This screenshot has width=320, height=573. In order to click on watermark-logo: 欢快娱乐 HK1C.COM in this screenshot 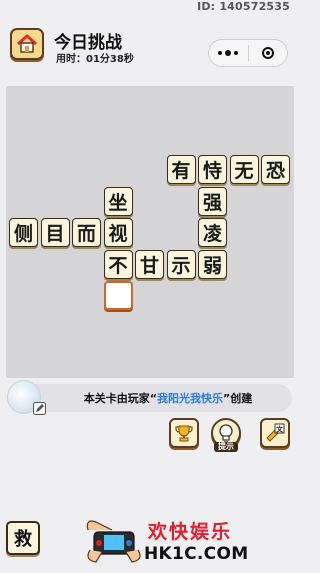, I will do `click(165, 542)`.